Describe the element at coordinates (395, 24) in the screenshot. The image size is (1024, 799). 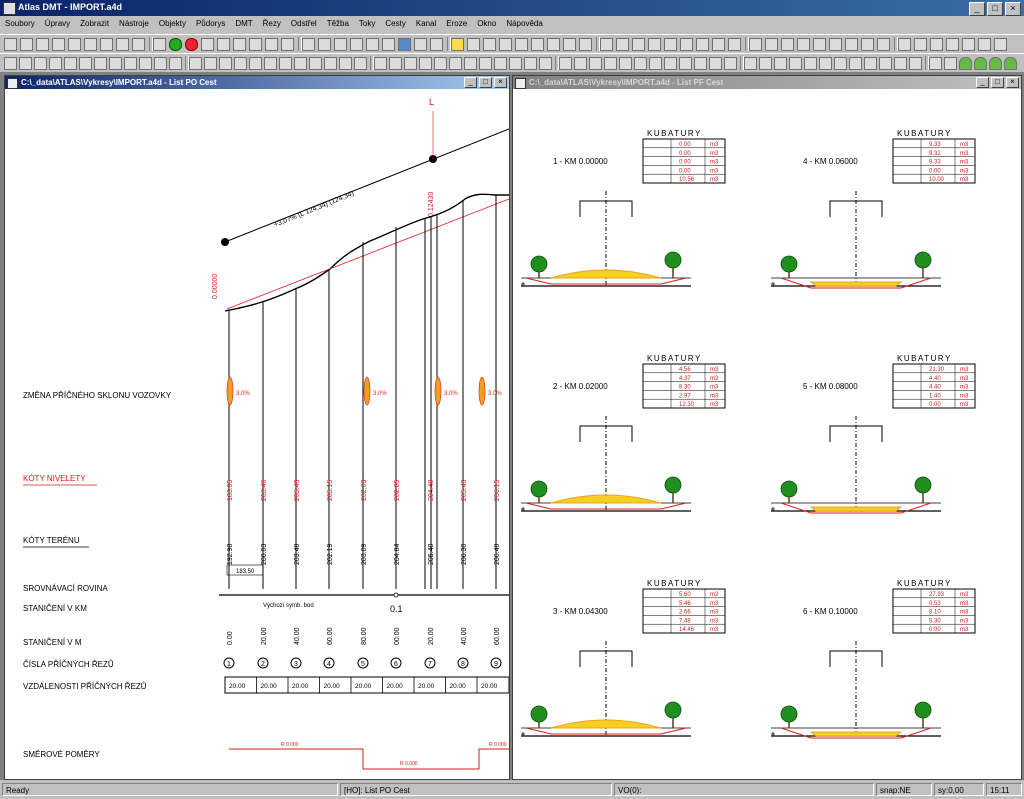
I see `menu-cesty: Cesty` at that location.